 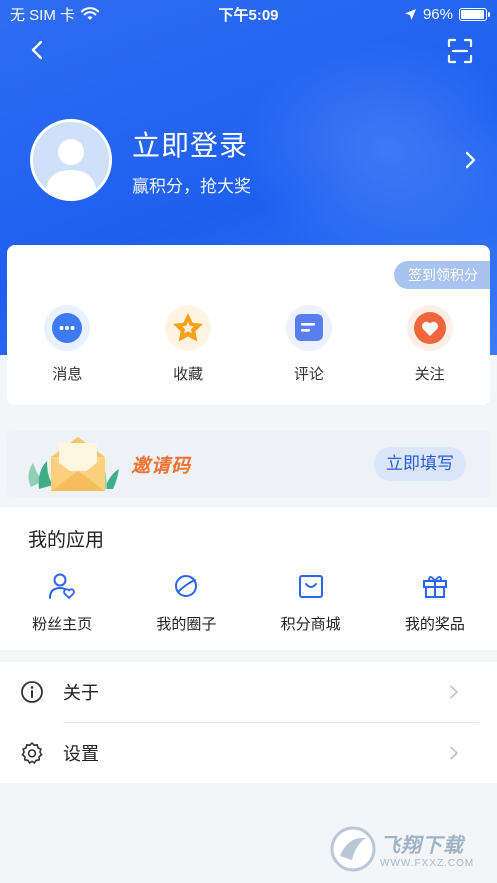 What do you see at coordinates (435, 602) in the screenshot?
I see `app-my-prizes: 我的奖品` at bounding box center [435, 602].